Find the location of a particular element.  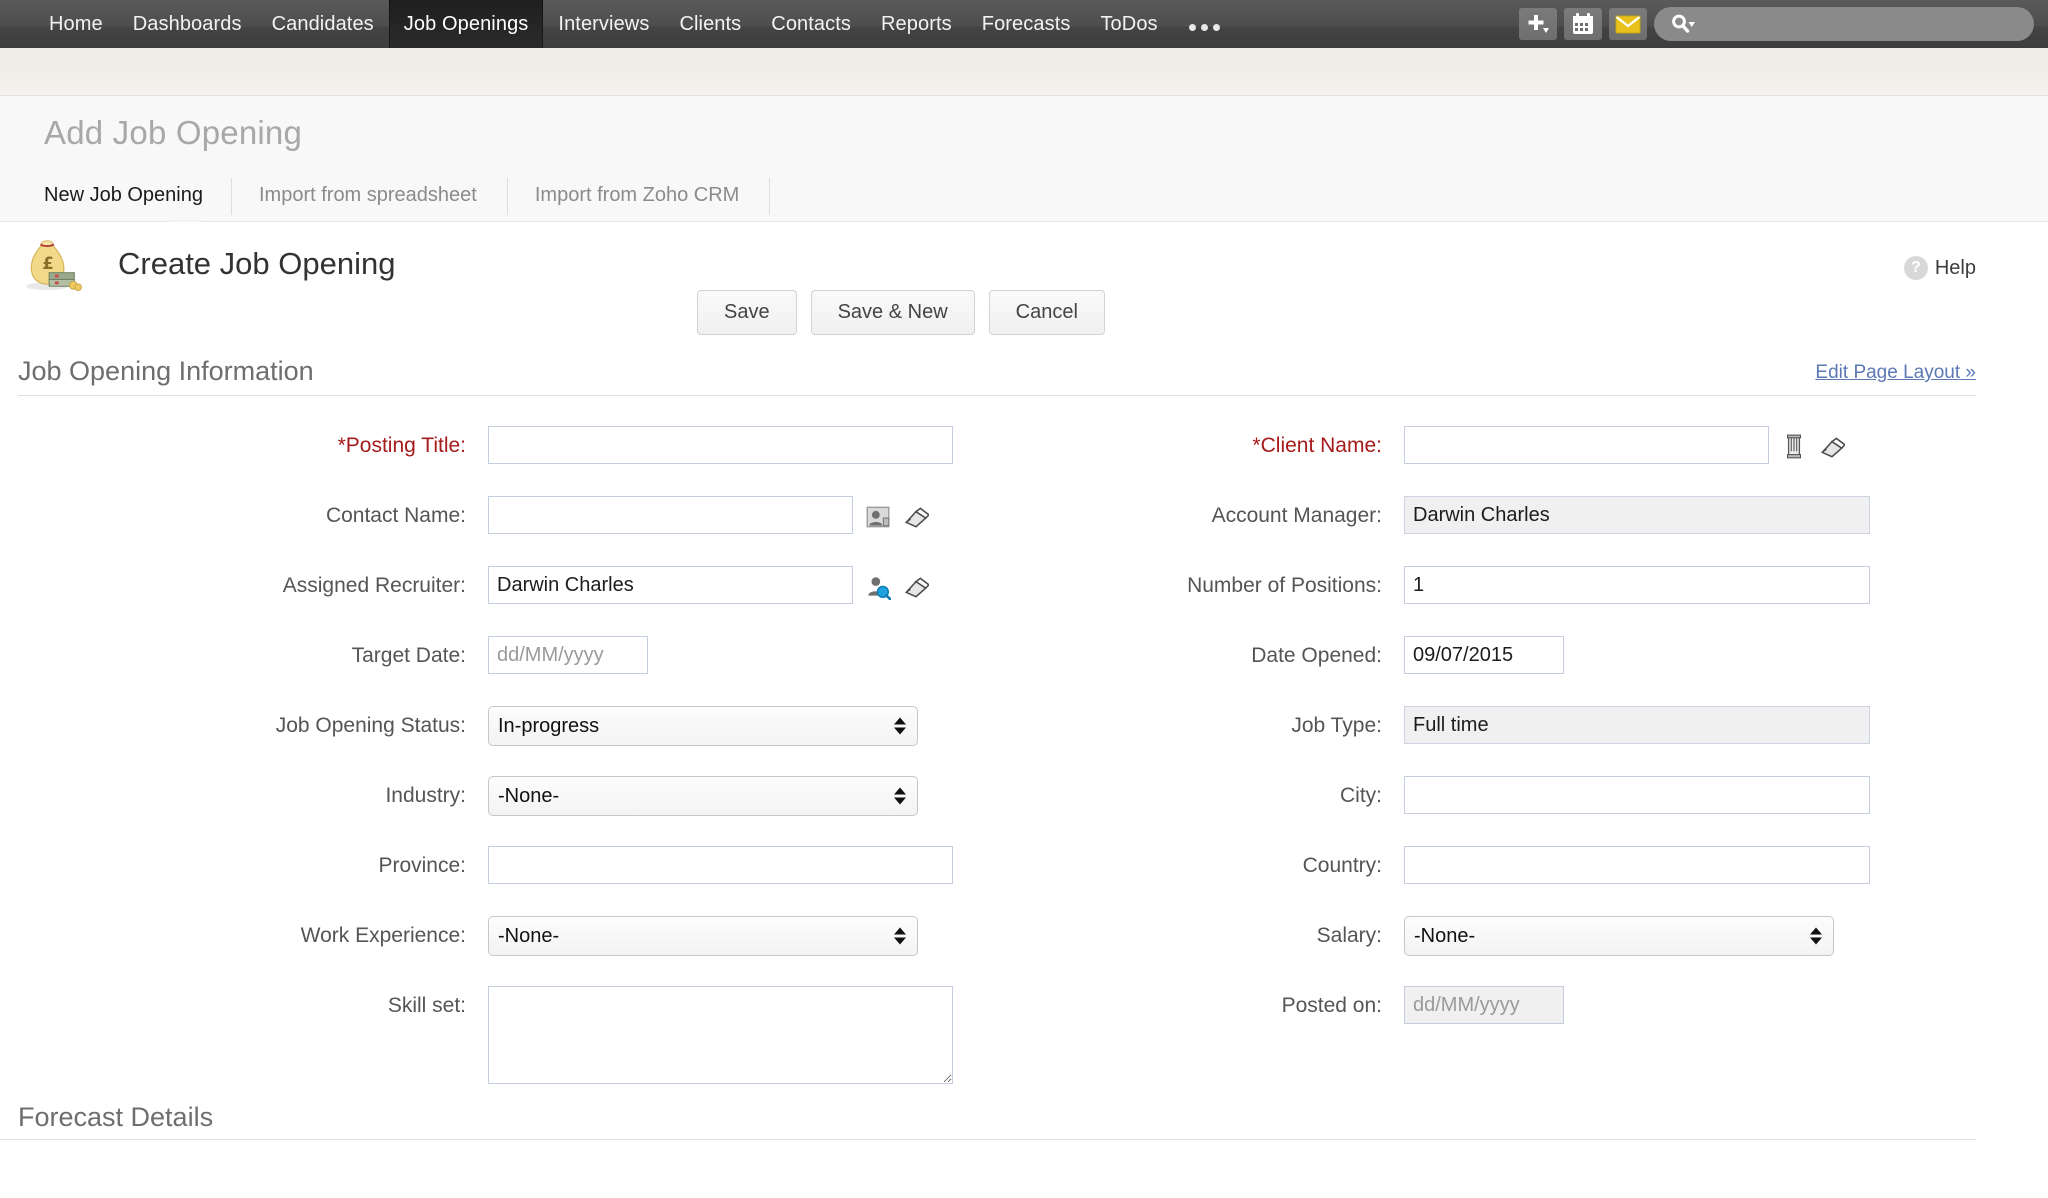

label-account-manager: Account Manager: is located at coordinates (1296, 515).